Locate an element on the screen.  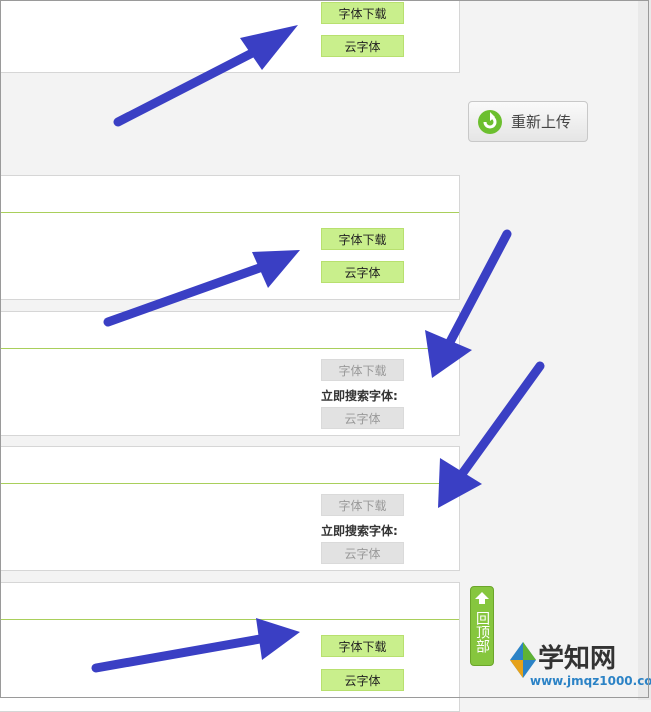
watermark-logo: 学知网 www.jmqz1000.com is located at coordinates (579, 663).